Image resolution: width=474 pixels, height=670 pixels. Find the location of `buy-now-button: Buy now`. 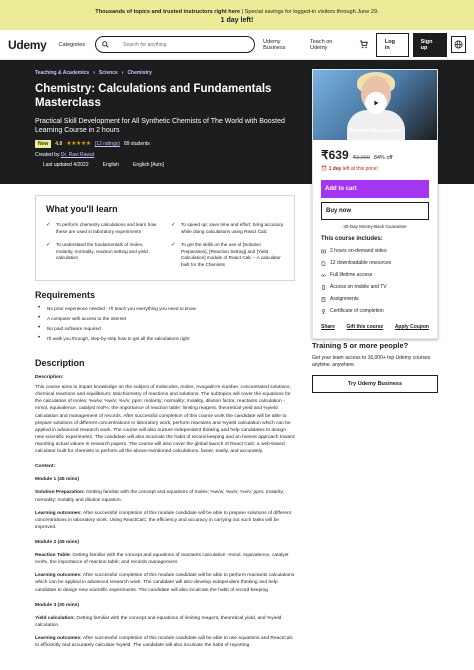

buy-now-button: Buy now is located at coordinates (375, 211).